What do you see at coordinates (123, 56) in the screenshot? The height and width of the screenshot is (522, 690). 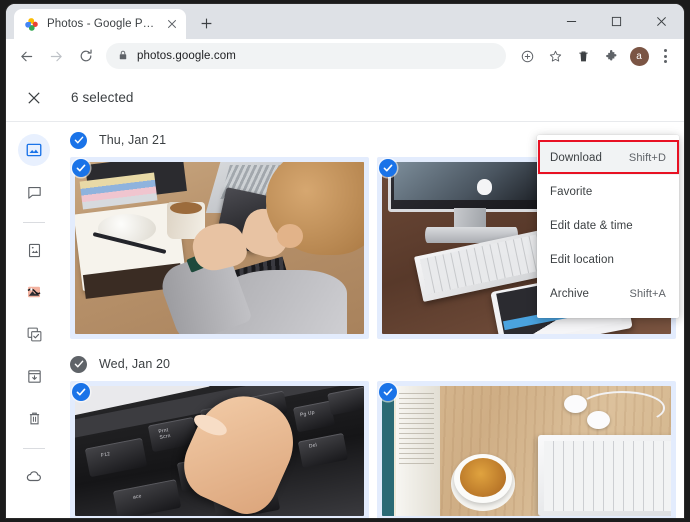 I see `lock-icon` at bounding box center [123, 56].